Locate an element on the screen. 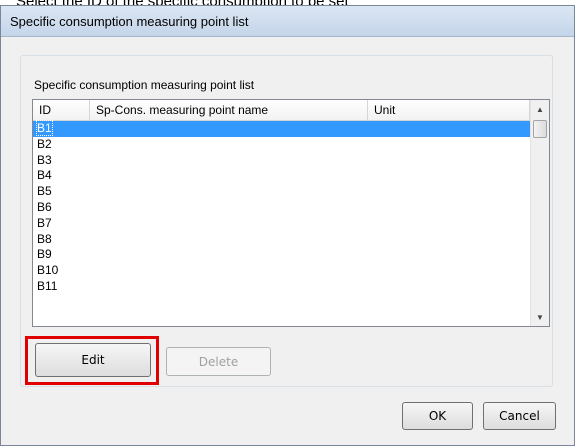 The height and width of the screenshot is (448, 577). list-row-b7: B7 is located at coordinates (281, 224).